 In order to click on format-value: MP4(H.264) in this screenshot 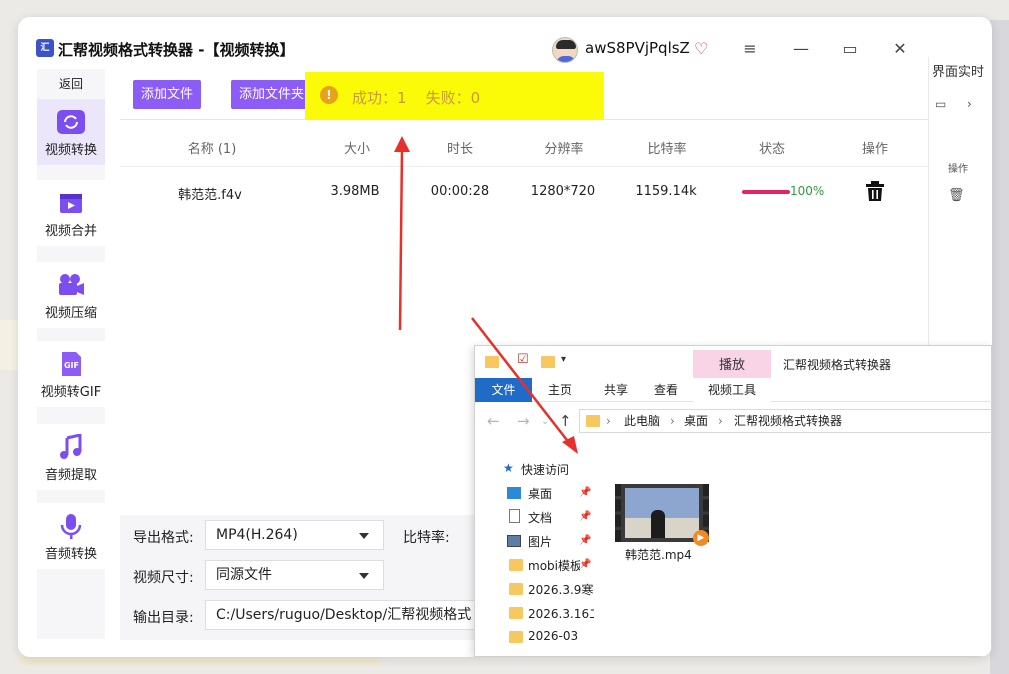, I will do `click(257, 535)`.